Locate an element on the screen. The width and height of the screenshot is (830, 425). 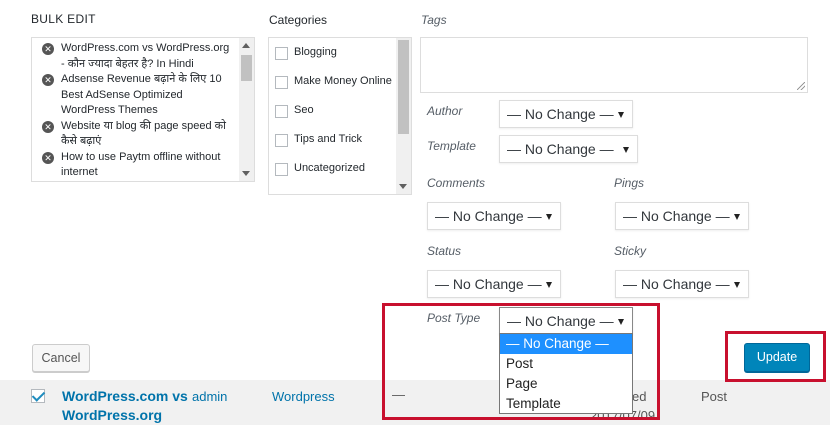
resize-grip-icon is located at coordinates (801, 86).